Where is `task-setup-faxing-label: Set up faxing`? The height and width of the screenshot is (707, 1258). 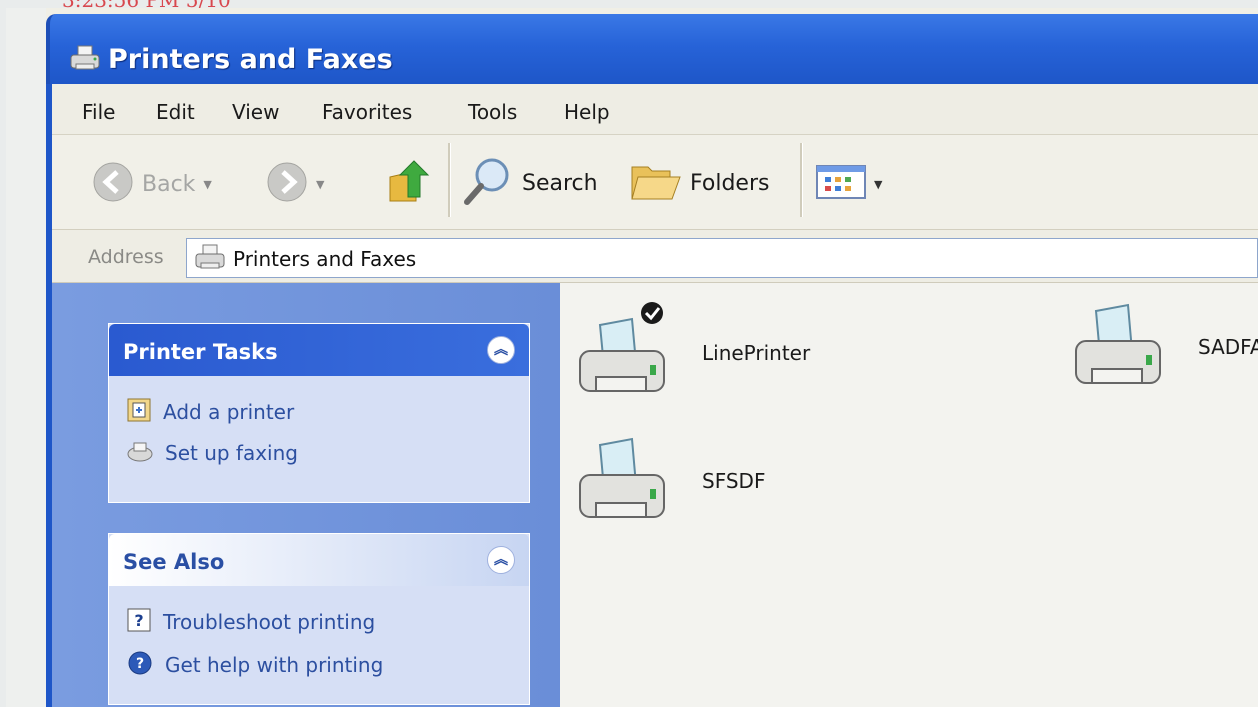 task-setup-faxing-label: Set up faxing is located at coordinates (231, 453).